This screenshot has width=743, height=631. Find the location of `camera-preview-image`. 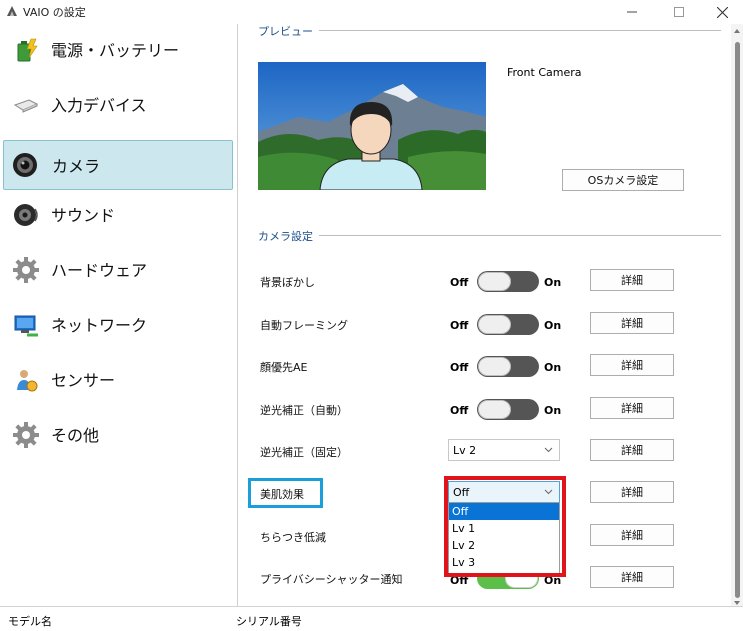

camera-preview-image is located at coordinates (372, 126).